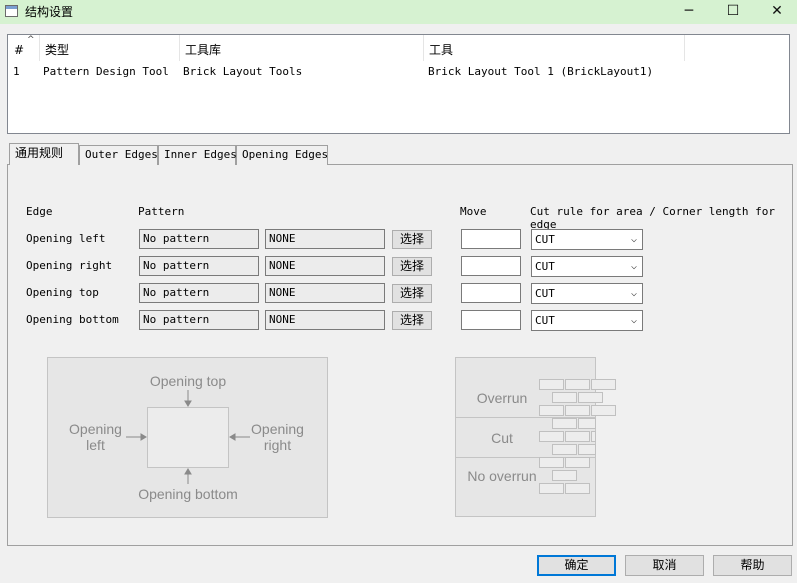 The image size is (797, 583). Describe the element at coordinates (398, 12) in the screenshot. I see `title-bar: 结构设置 ─ ☐ ✕` at that location.